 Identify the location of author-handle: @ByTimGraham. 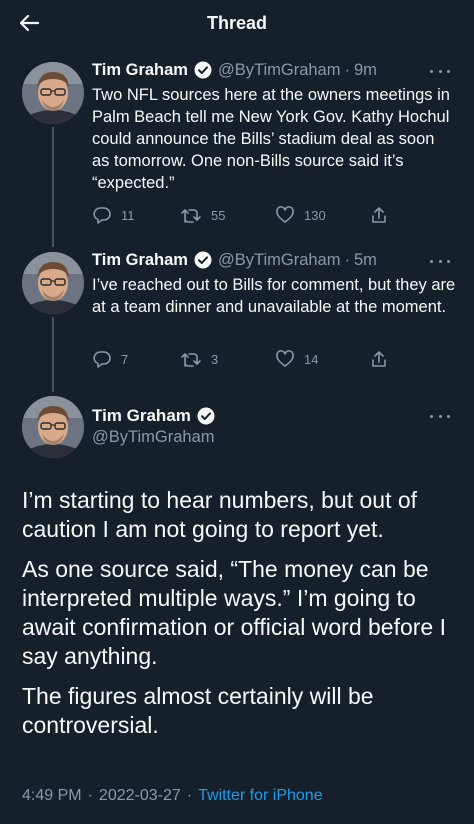
(153, 437).